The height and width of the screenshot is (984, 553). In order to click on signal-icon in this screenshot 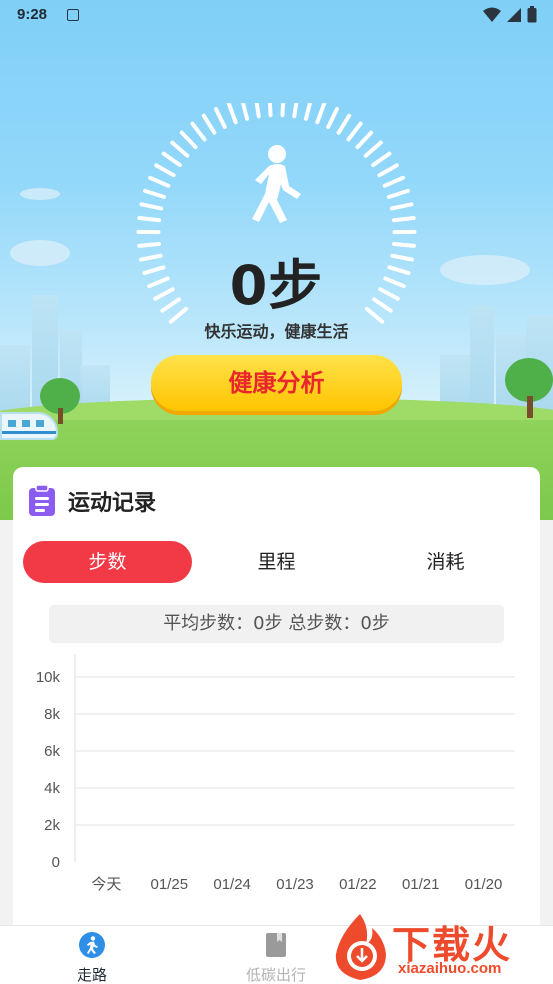, I will do `click(514, 14)`.